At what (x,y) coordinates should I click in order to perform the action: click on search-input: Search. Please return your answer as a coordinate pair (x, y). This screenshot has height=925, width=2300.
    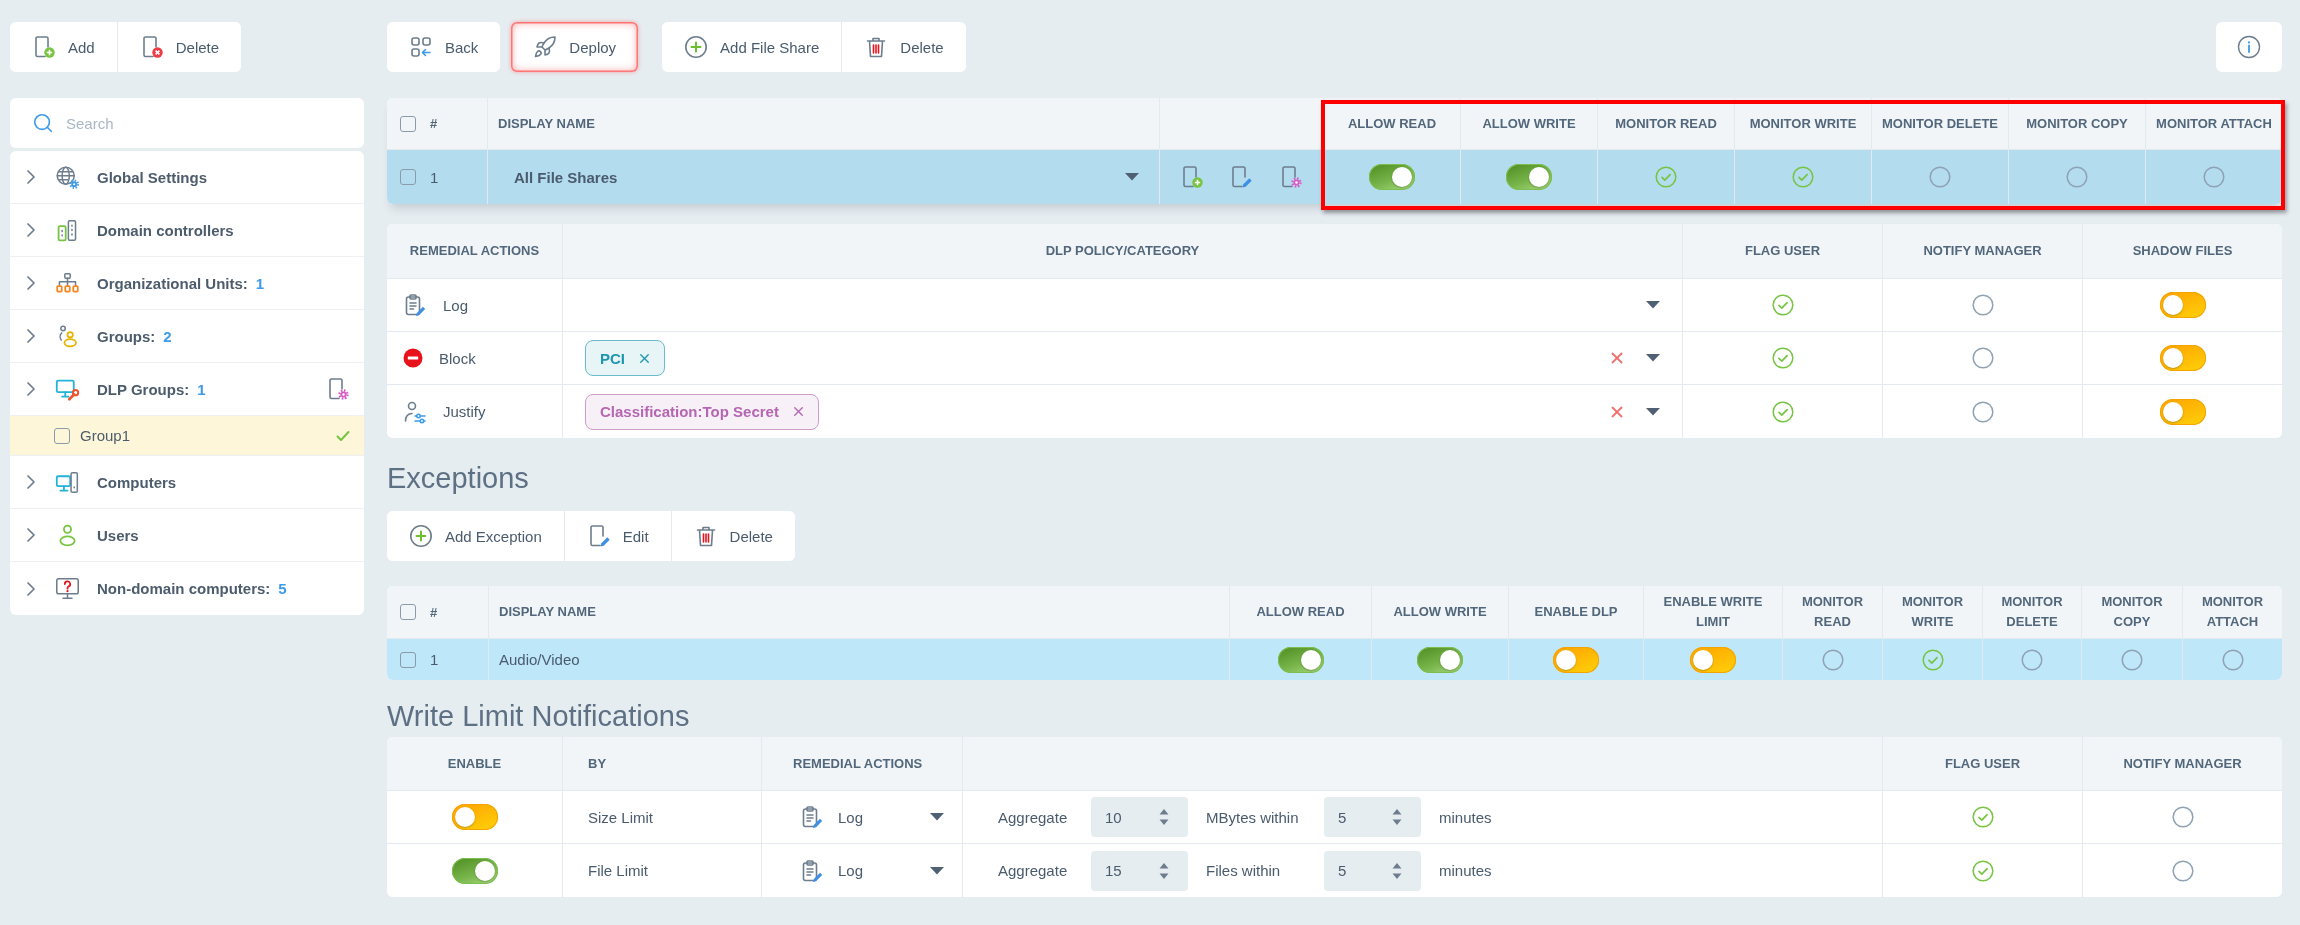
    Looking at the image, I should click on (206, 123).